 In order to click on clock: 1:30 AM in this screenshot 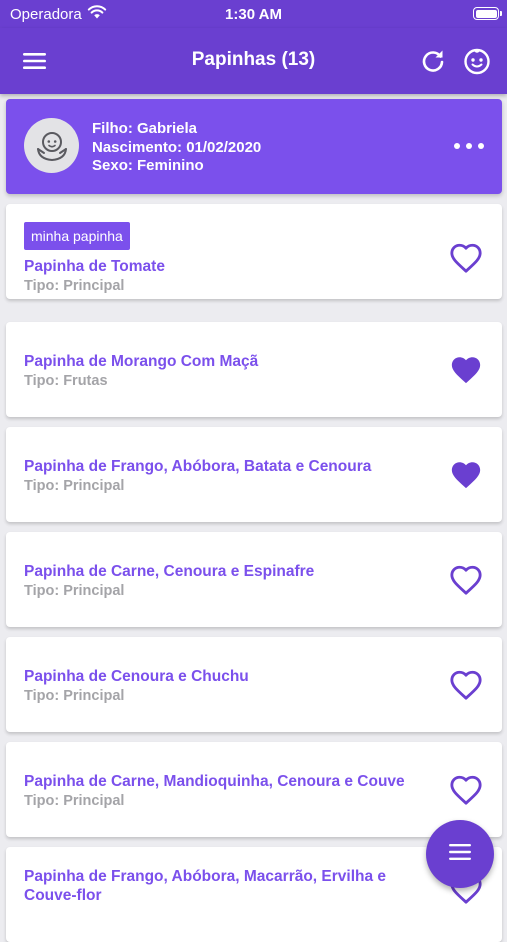, I will do `click(253, 14)`.